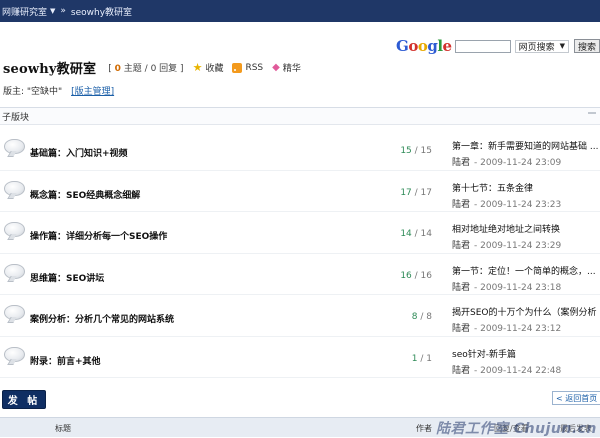 This screenshot has height=438, width=600. Describe the element at coordinates (482, 46) in the screenshot. I see `search-input` at that location.